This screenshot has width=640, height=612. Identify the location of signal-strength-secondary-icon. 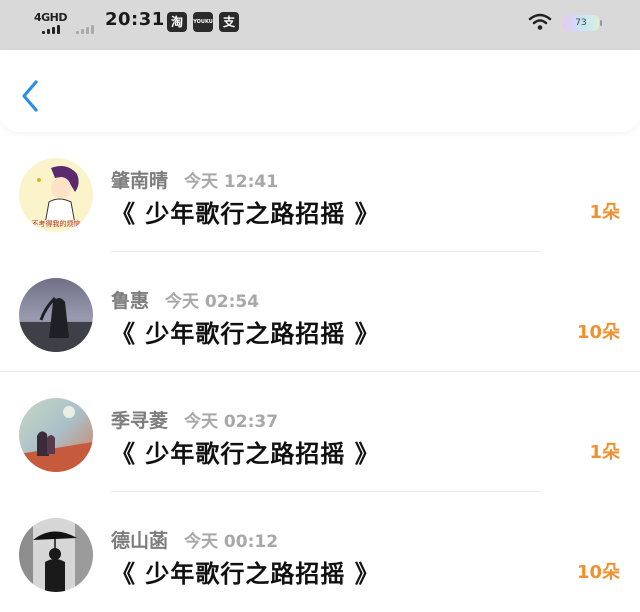
(87, 29).